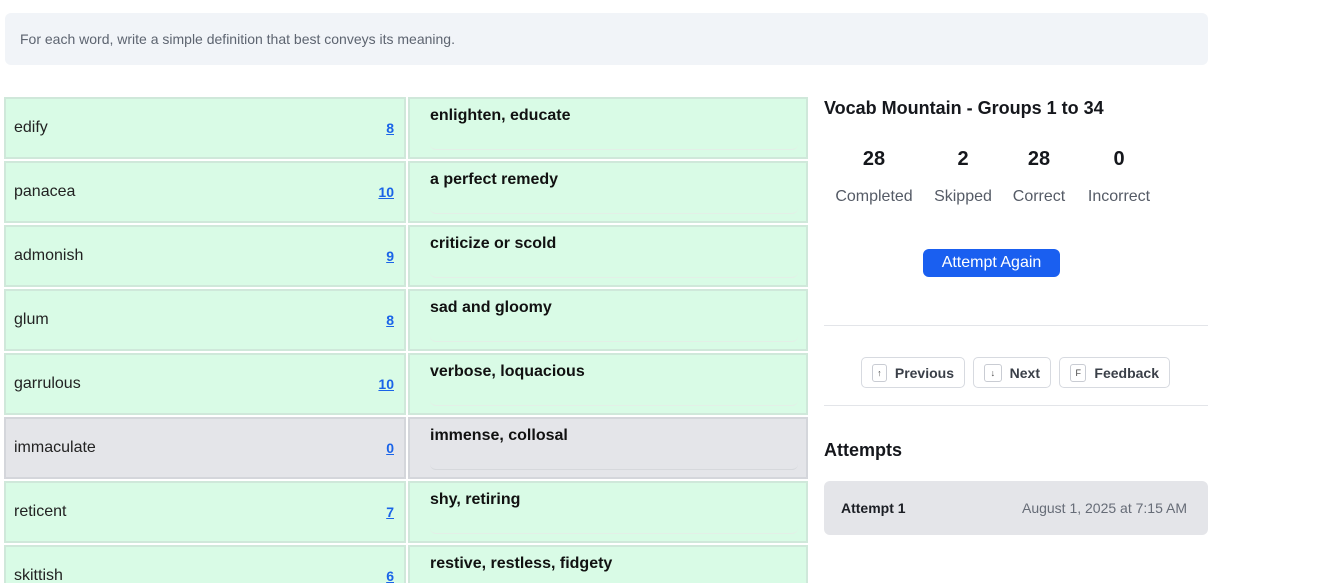  Describe the element at coordinates (205, 320) in the screenshot. I see `word-cell: glum 8` at that location.